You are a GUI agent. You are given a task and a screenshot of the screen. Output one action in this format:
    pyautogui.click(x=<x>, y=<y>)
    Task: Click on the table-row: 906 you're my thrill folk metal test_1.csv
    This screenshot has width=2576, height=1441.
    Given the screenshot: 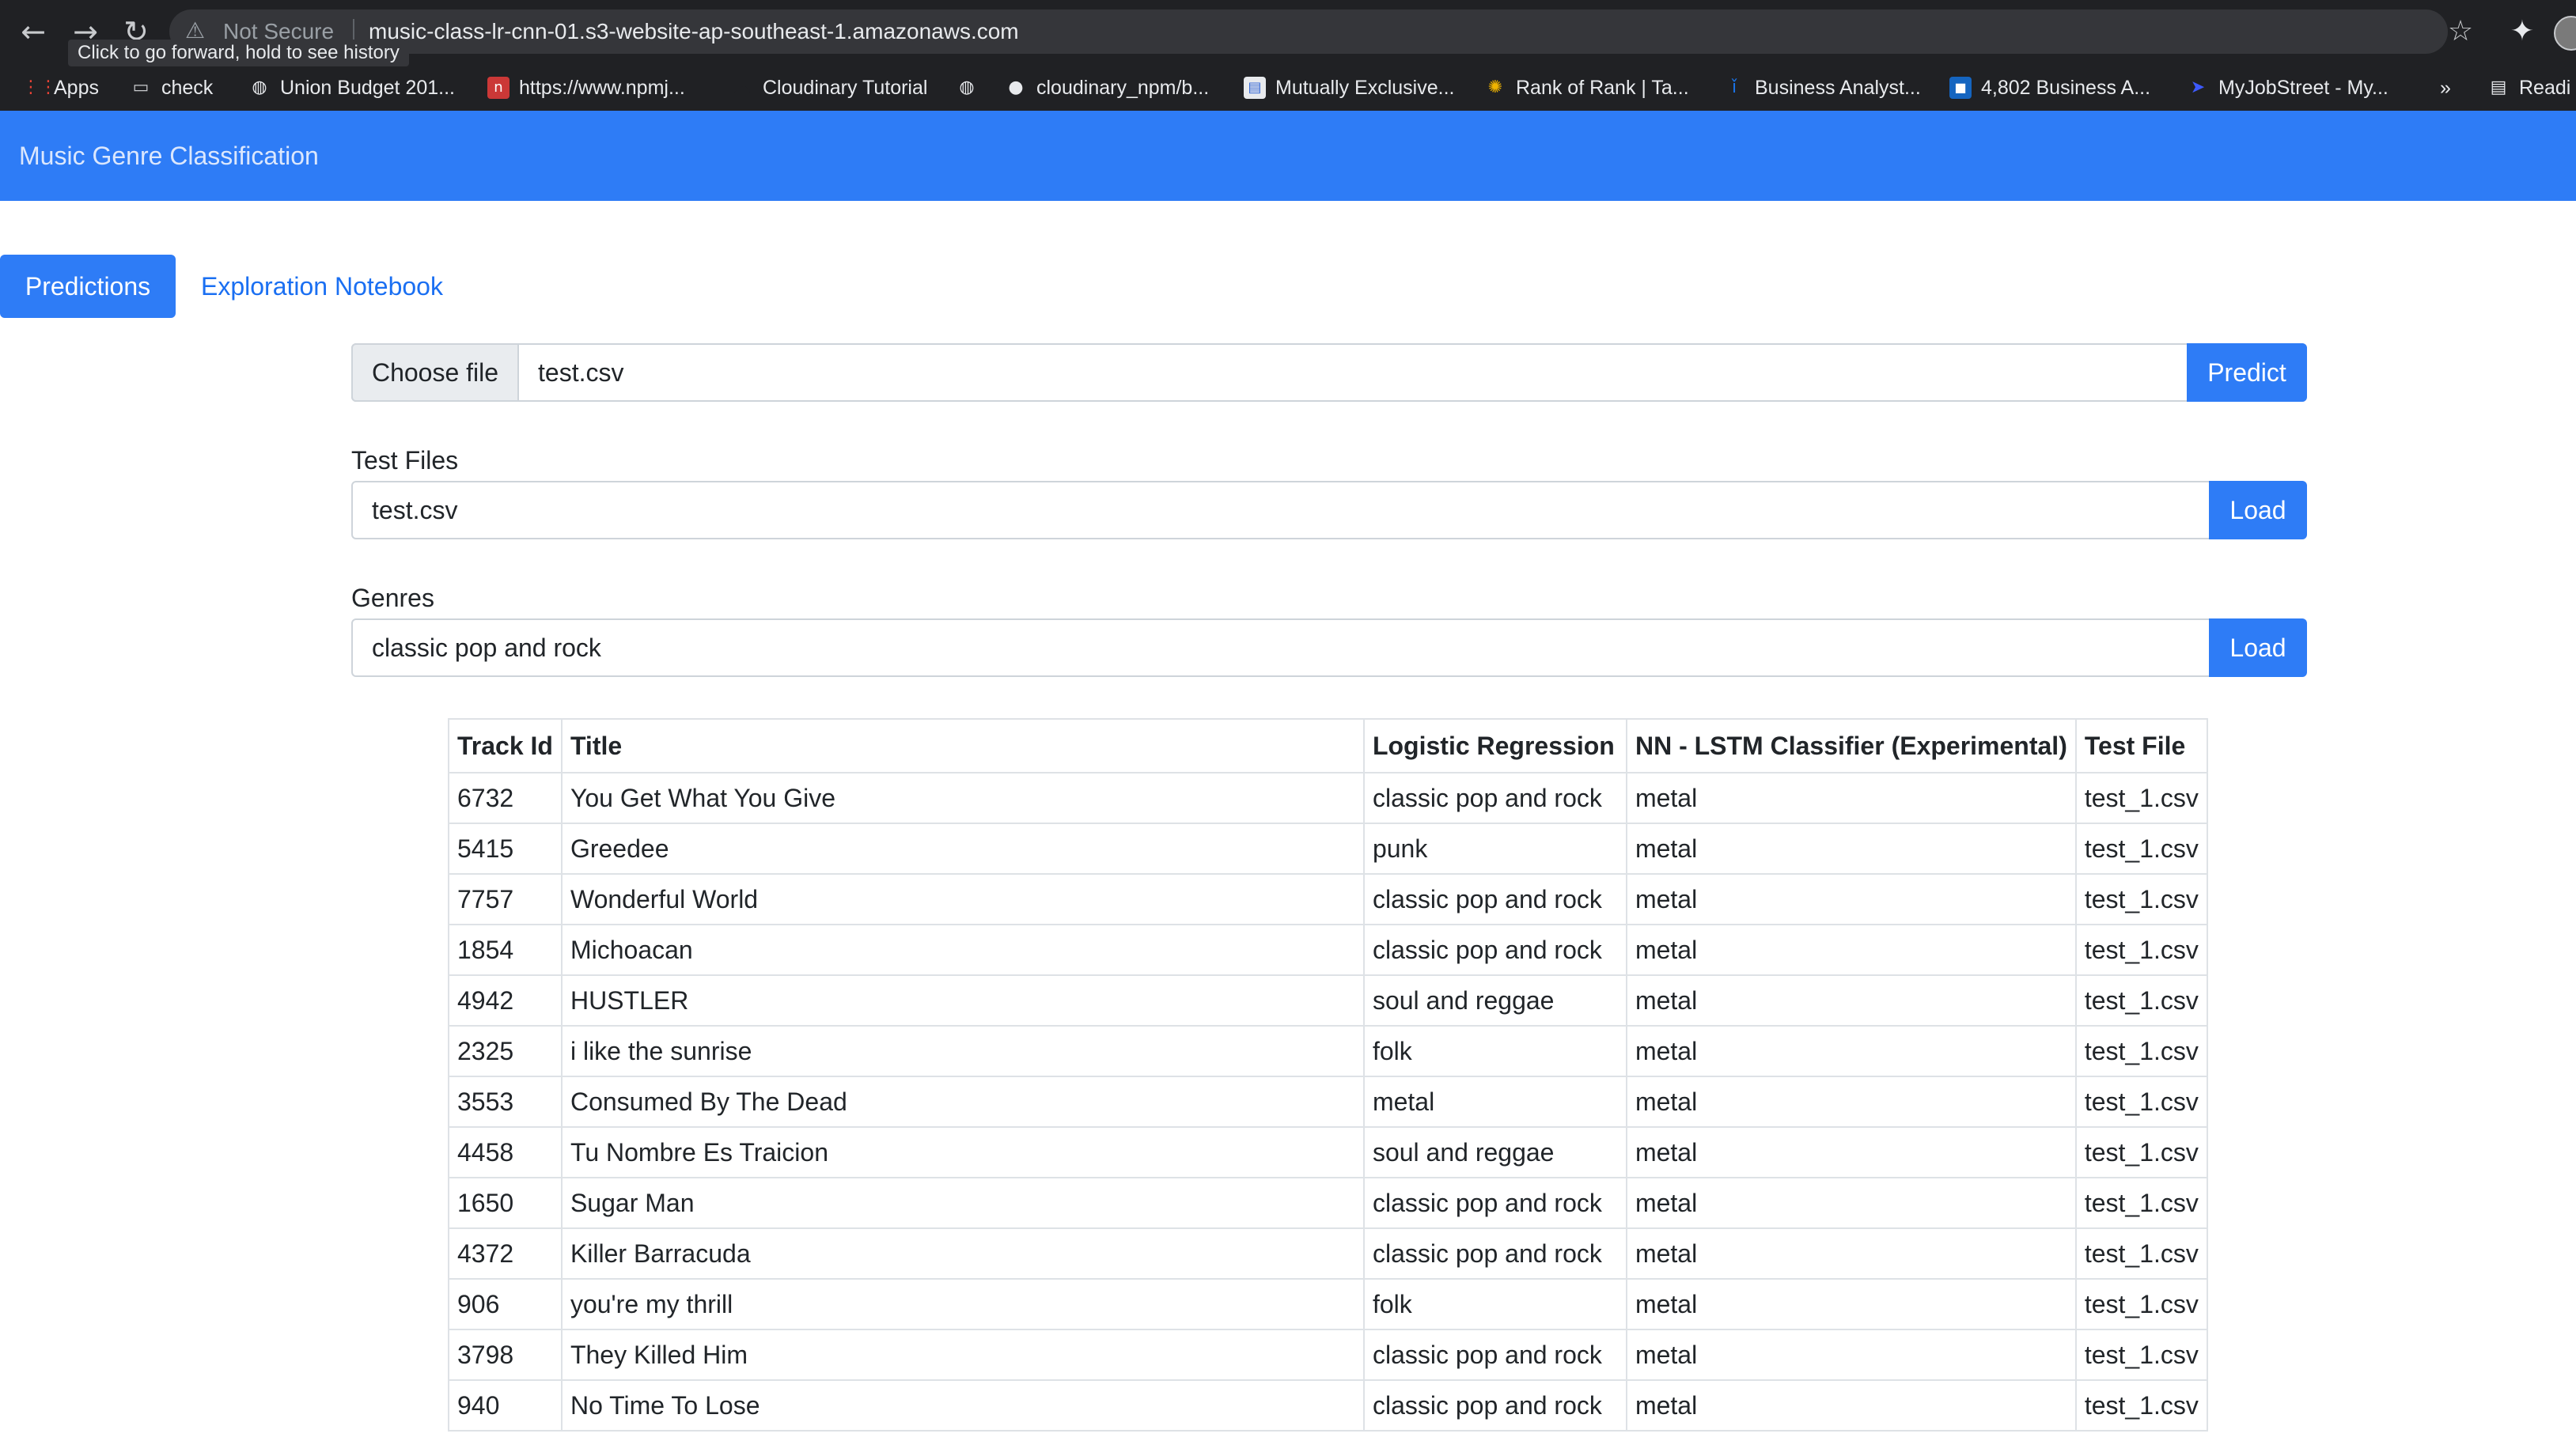 What is the action you would take?
    pyautogui.click(x=1328, y=1304)
    